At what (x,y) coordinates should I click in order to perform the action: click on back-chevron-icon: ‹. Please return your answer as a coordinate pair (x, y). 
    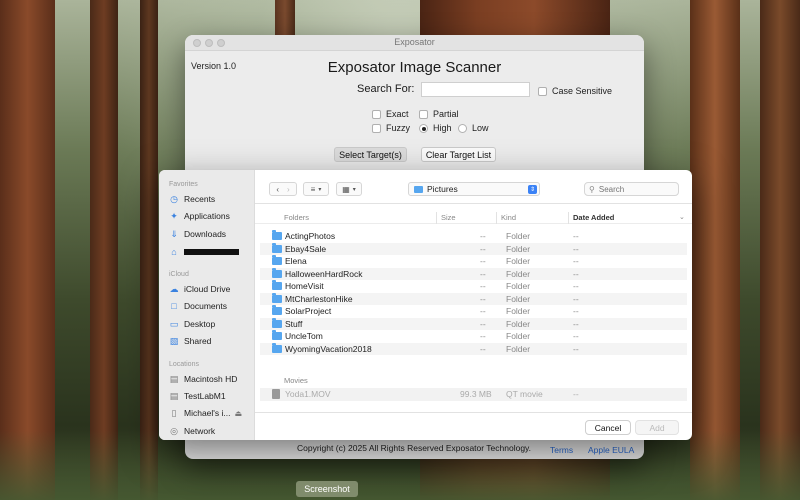
    Looking at the image, I should click on (277, 189).